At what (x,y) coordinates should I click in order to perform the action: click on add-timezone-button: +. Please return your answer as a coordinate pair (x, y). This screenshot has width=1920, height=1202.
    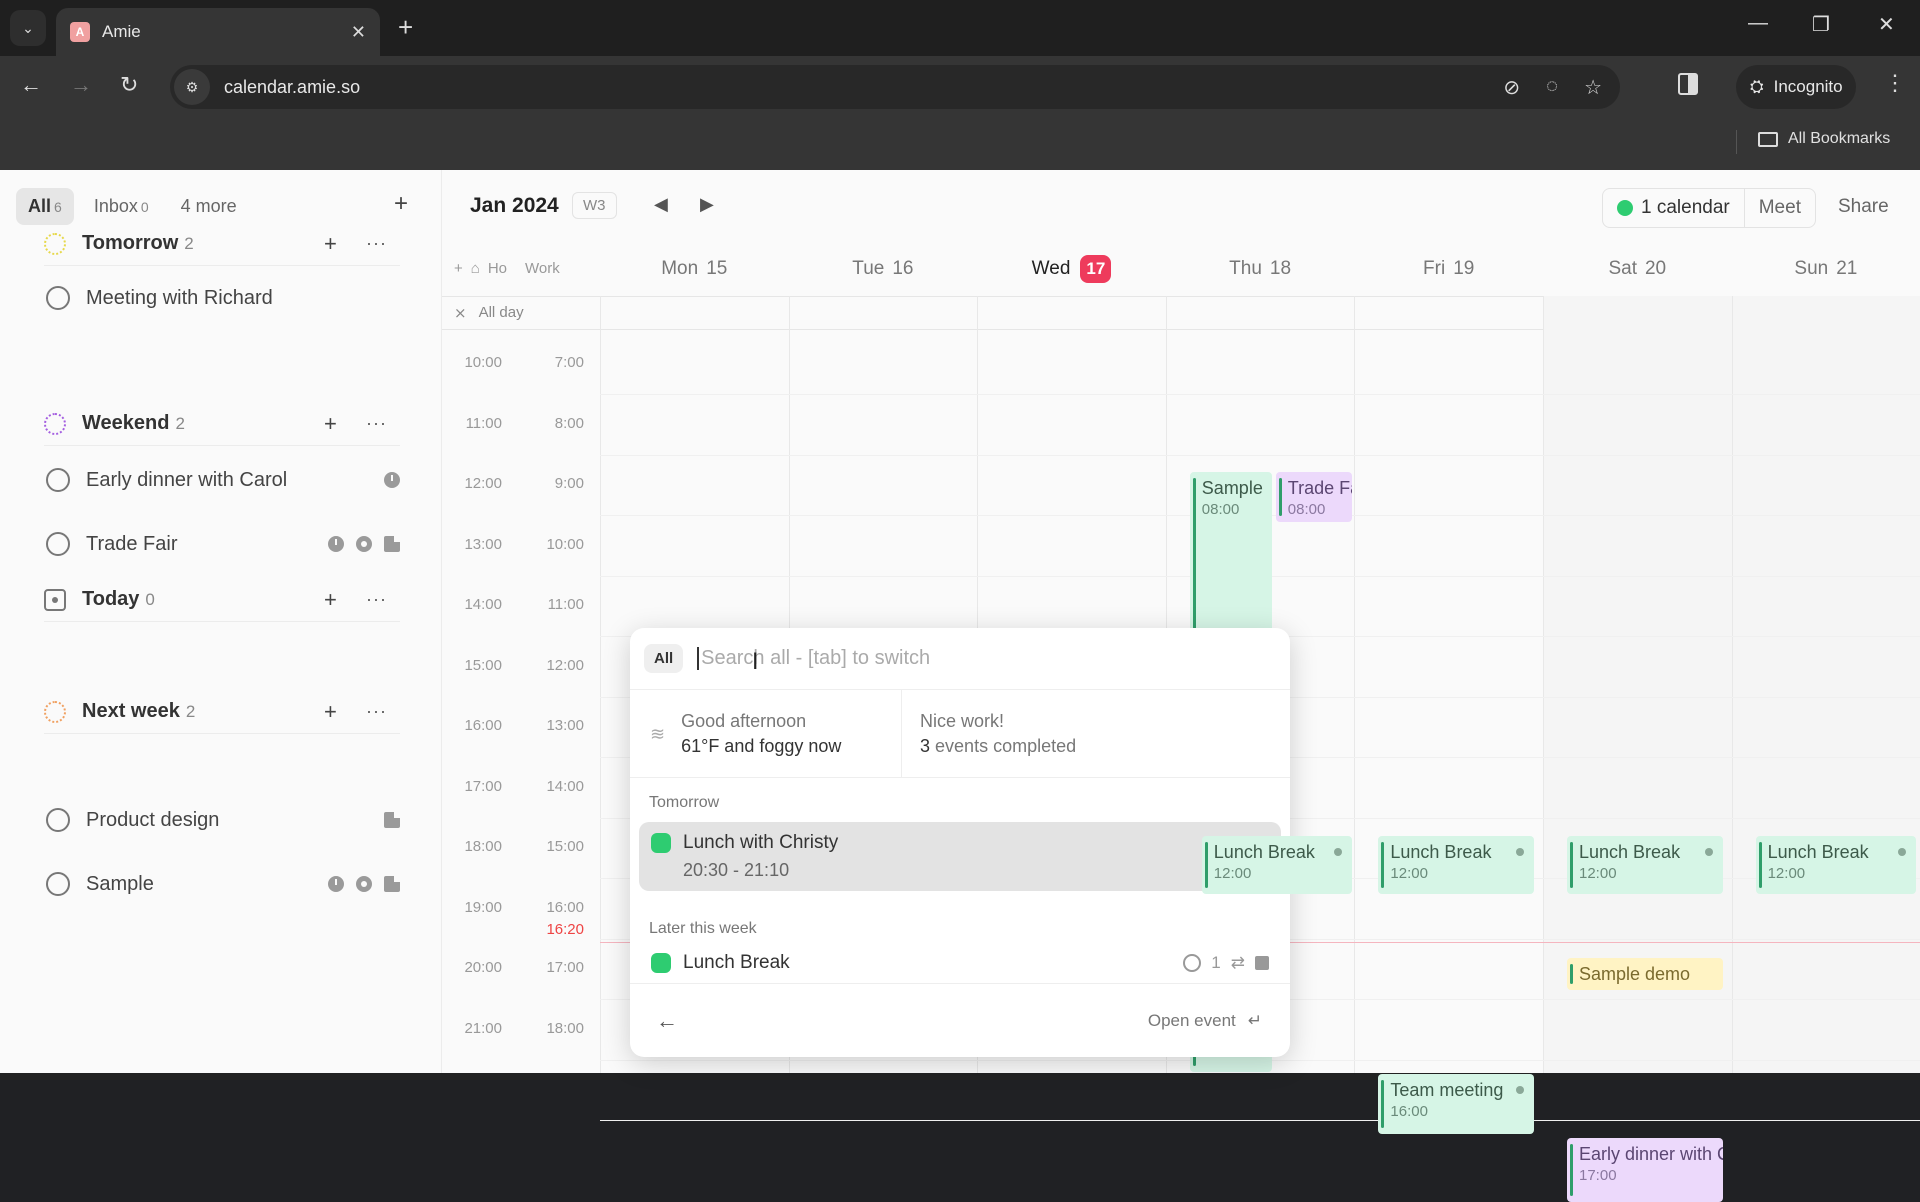
    Looking at the image, I should click on (458, 268).